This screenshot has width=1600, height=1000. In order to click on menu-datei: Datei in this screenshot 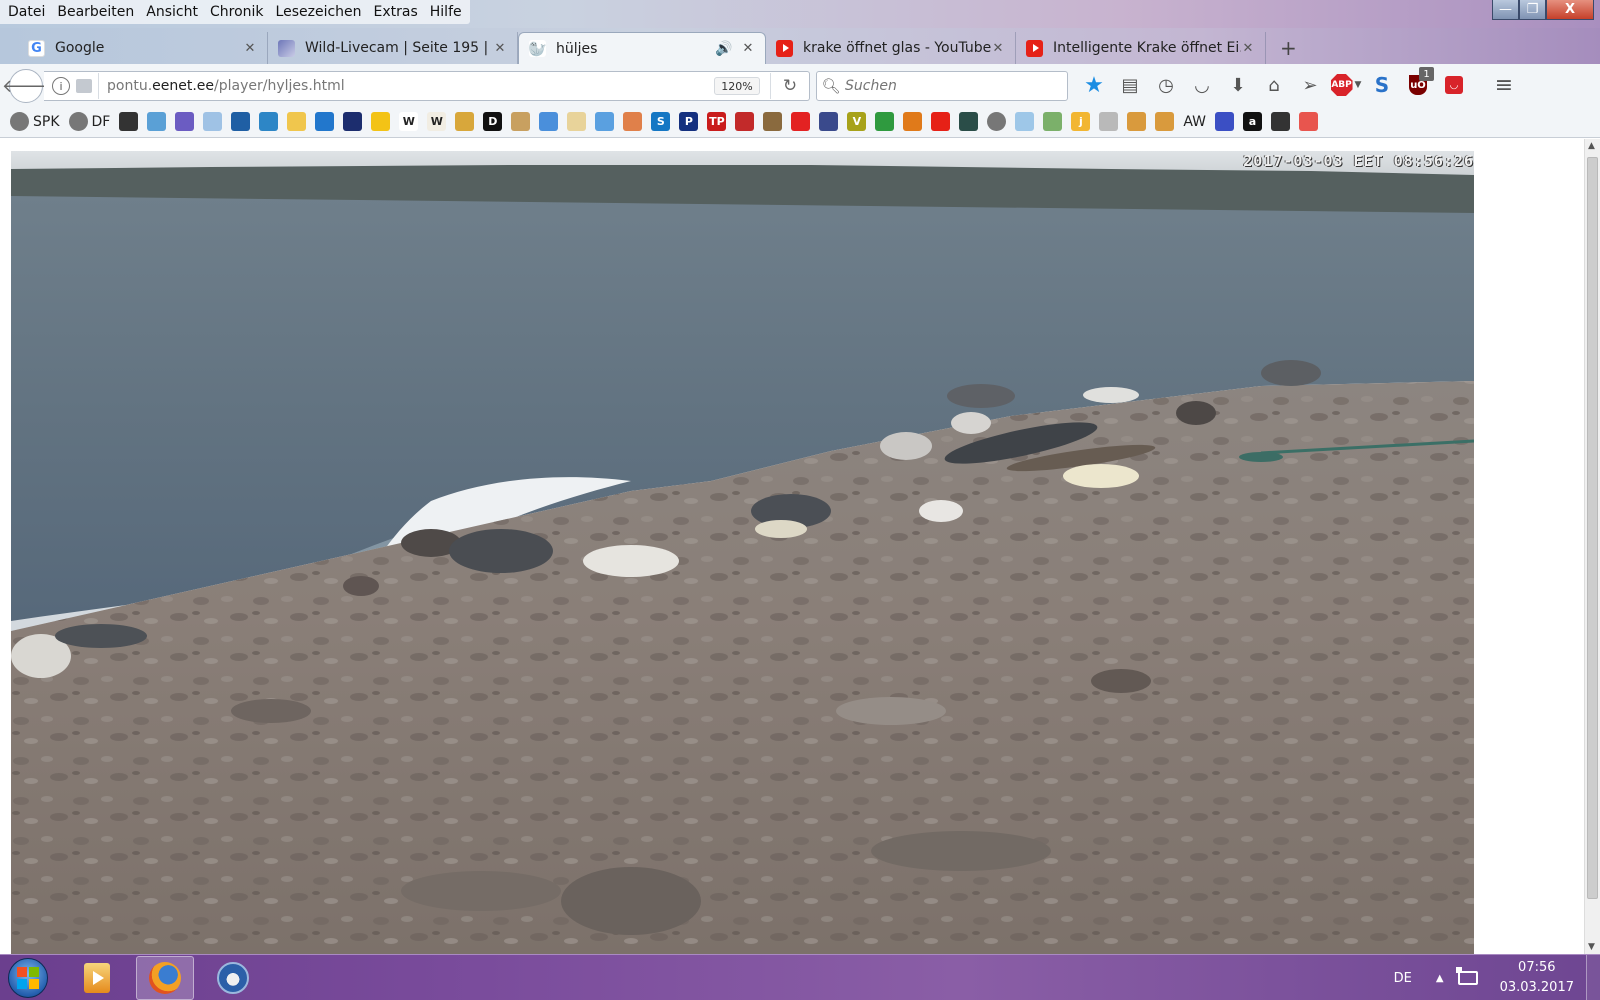, I will do `click(26, 12)`.